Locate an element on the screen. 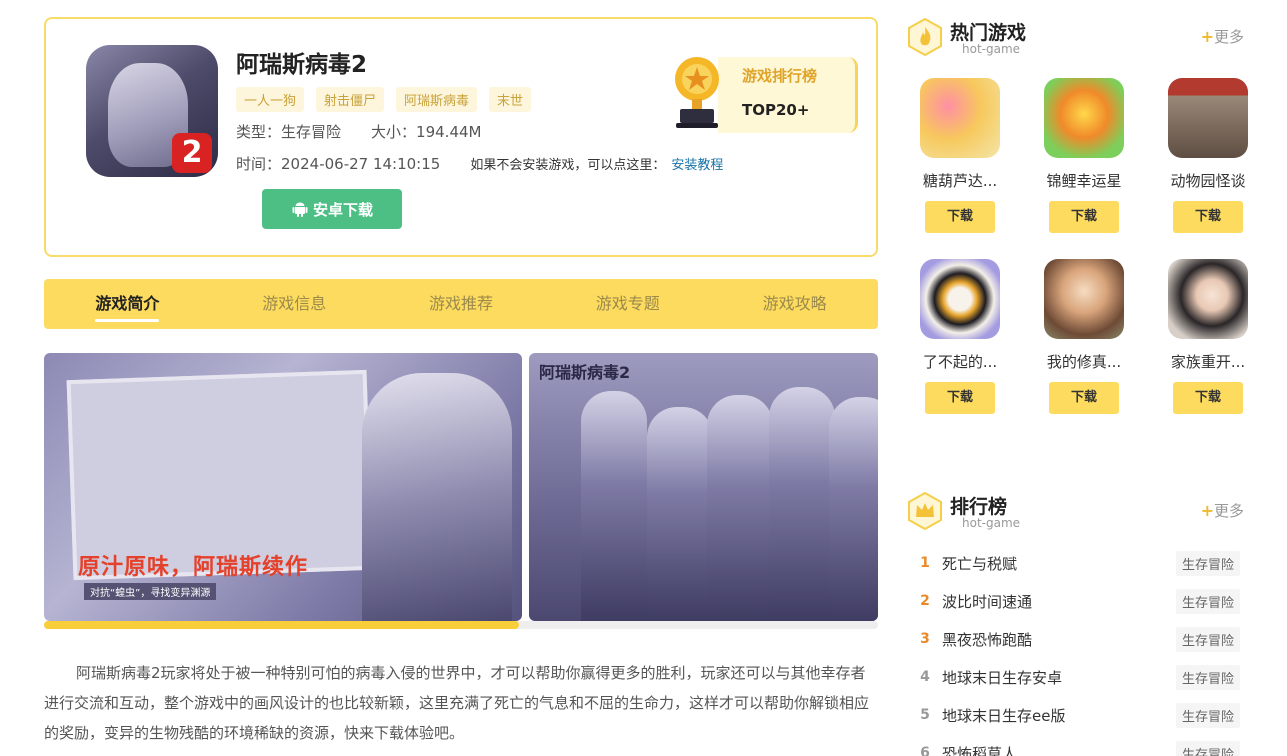 The width and height of the screenshot is (1287, 756). ranking-item: 2 波比时间速通 生存冒险 is located at coordinates (1076, 601).